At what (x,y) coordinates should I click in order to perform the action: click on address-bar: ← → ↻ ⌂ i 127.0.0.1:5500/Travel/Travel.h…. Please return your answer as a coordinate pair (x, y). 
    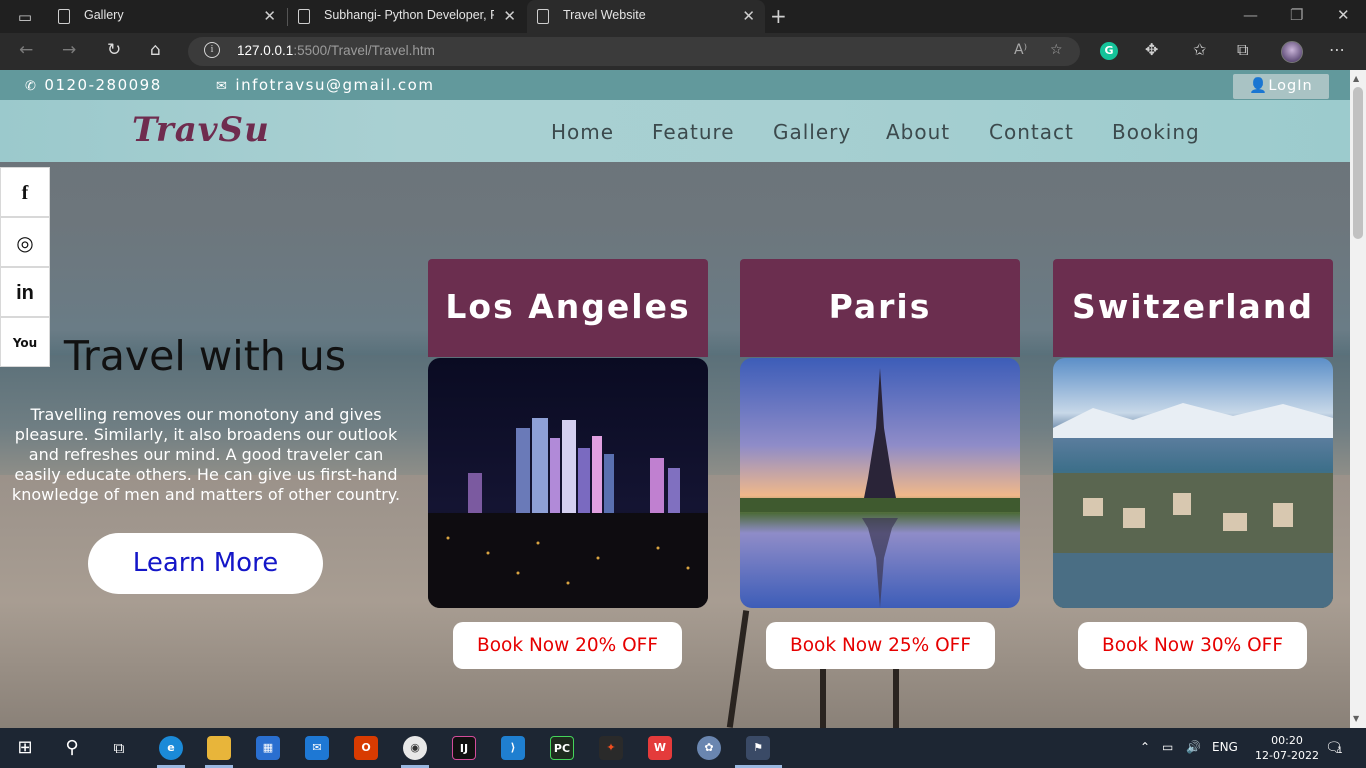
    Looking at the image, I should click on (683, 51).